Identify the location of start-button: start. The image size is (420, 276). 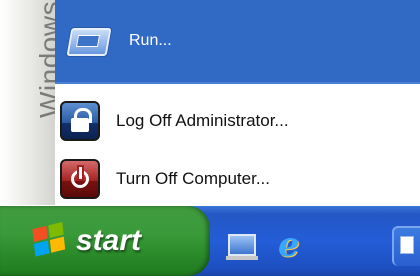
(105, 241).